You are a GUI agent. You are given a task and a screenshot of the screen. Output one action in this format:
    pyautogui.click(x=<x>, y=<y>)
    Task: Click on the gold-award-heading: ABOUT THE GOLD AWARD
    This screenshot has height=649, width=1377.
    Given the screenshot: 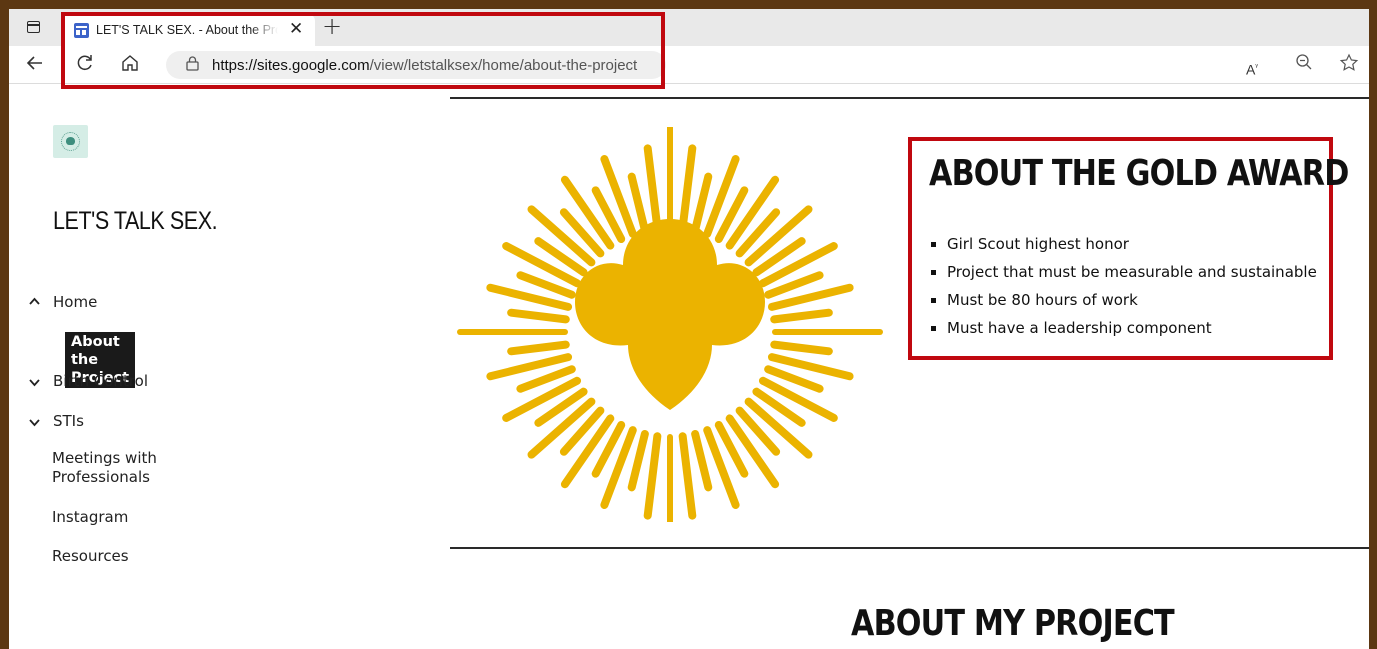 What is the action you would take?
    pyautogui.click(x=1139, y=173)
    